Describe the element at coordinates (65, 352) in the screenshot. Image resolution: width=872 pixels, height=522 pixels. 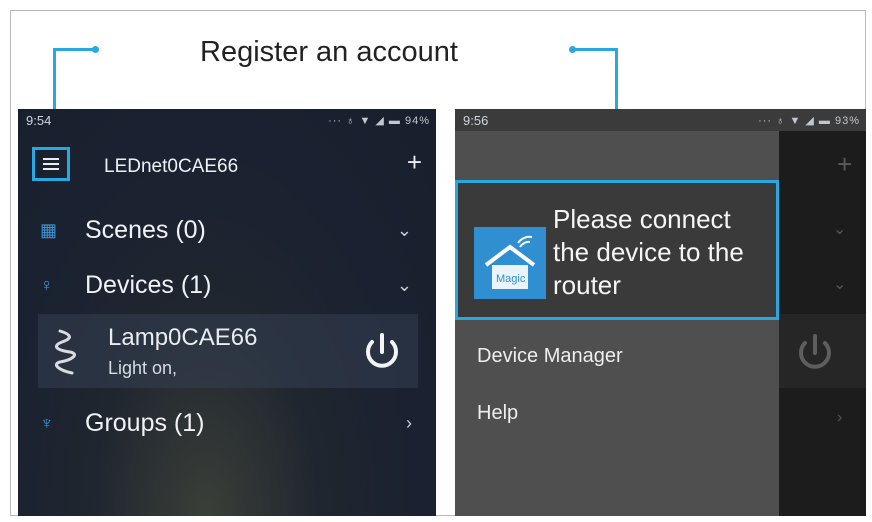
I see `lamp-icon` at that location.